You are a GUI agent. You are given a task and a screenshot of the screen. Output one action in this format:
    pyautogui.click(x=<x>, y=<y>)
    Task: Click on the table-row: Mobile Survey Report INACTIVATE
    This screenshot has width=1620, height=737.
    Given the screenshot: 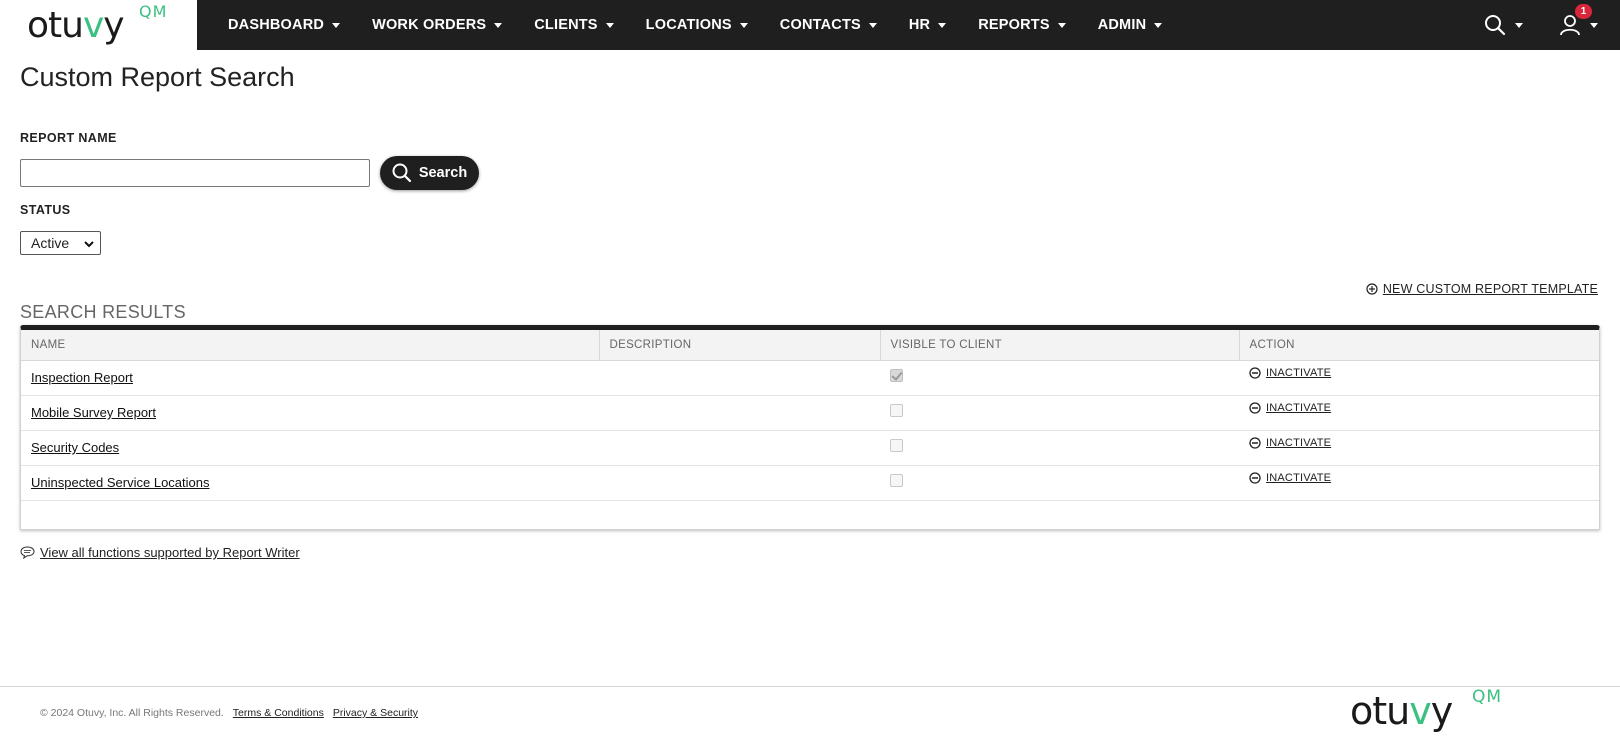 What is the action you would take?
    pyautogui.click(x=810, y=413)
    